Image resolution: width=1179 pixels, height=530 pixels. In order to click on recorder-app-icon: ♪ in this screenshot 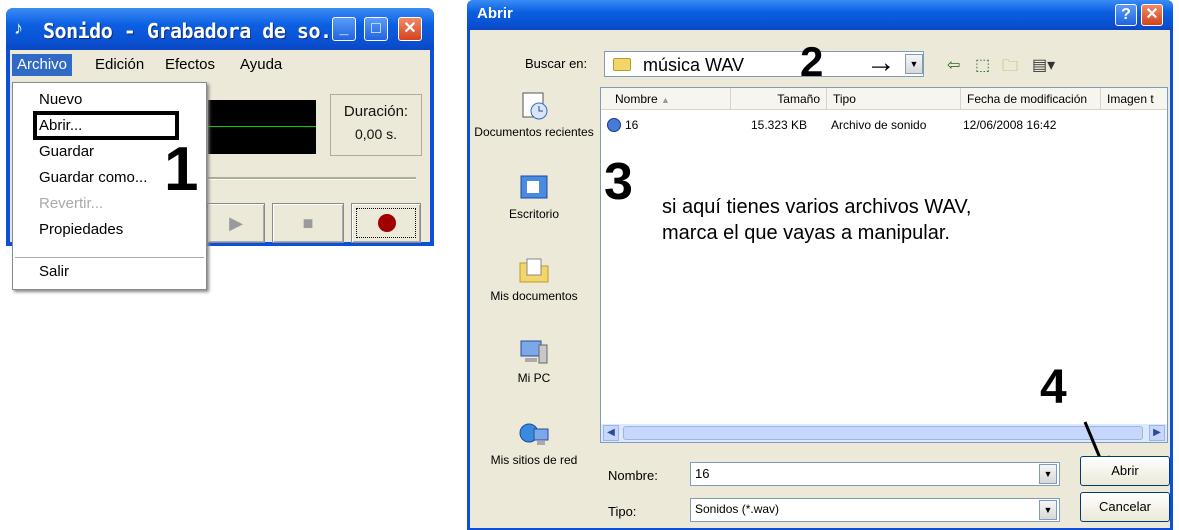, I will do `click(18, 28)`.